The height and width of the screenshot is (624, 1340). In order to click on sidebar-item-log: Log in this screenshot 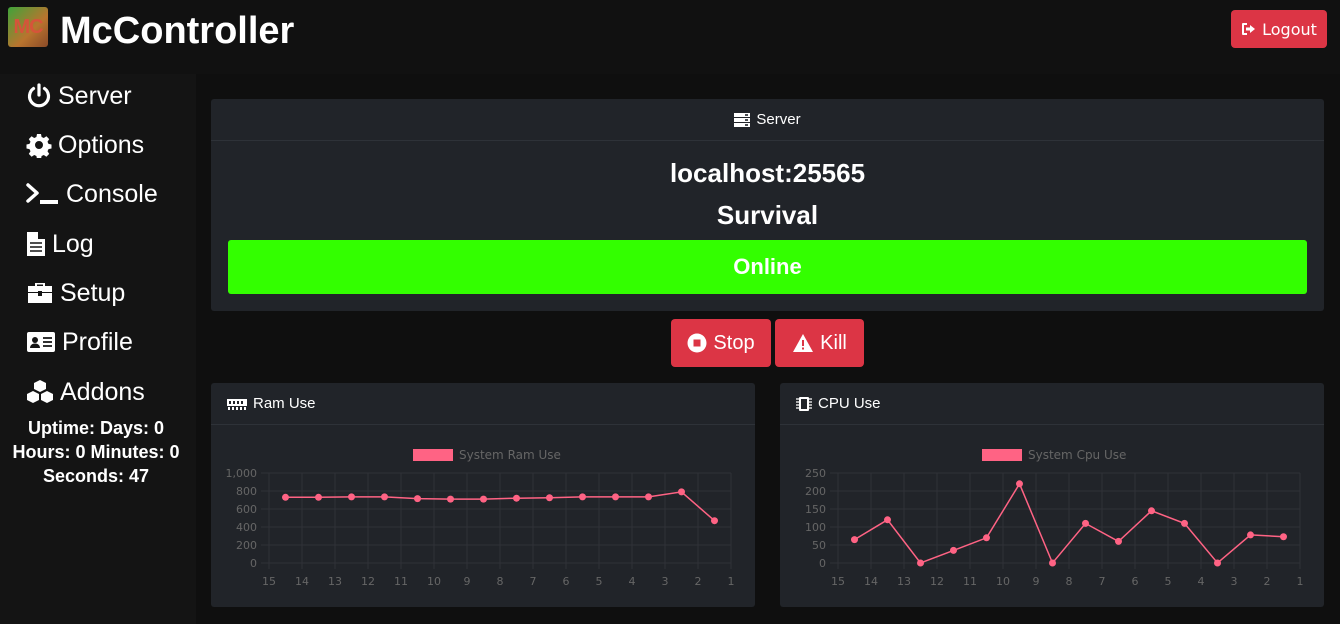, I will do `click(60, 244)`.